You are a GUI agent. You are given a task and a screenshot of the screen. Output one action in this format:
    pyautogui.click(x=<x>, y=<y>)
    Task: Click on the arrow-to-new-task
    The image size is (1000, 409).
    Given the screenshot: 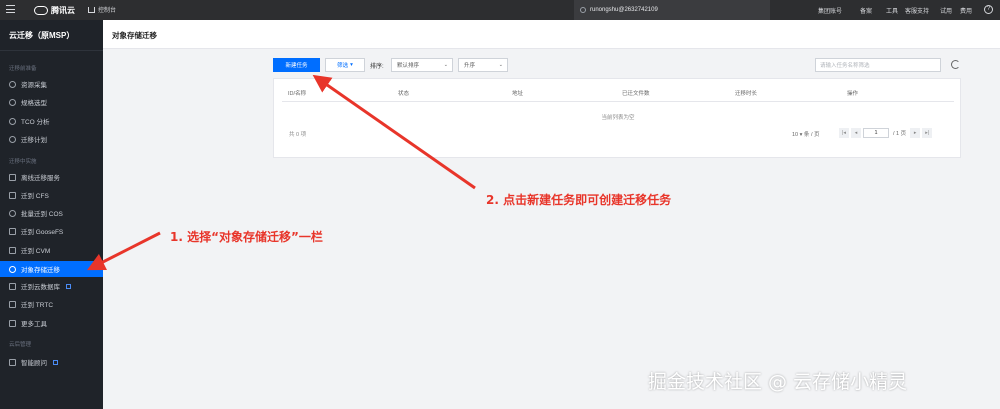 What is the action you would take?
    pyautogui.click(x=394, y=132)
    